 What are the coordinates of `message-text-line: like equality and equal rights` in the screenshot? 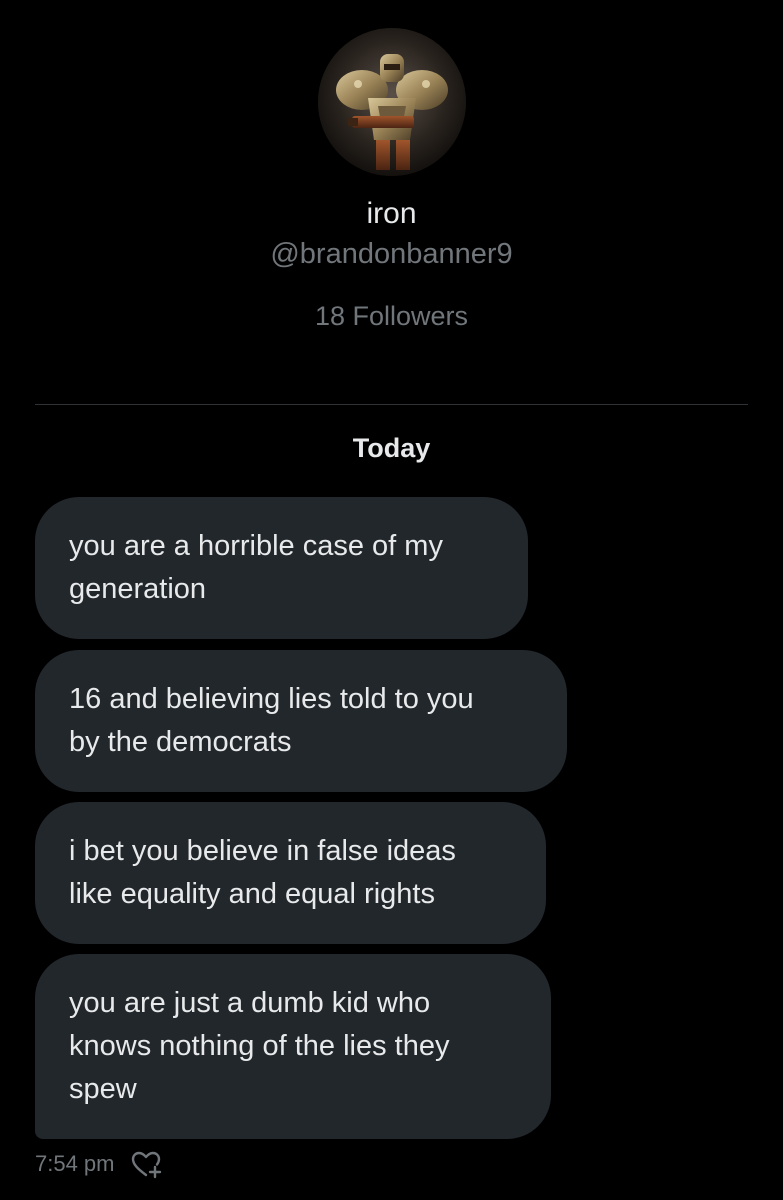 It's located at (252, 894).